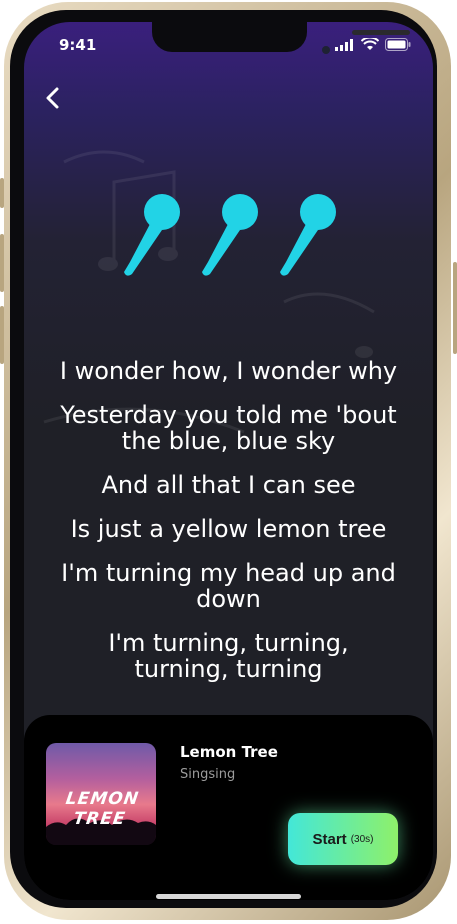 The width and height of the screenshot is (457, 924). What do you see at coordinates (381, 32) in the screenshot?
I see `speaker` at bounding box center [381, 32].